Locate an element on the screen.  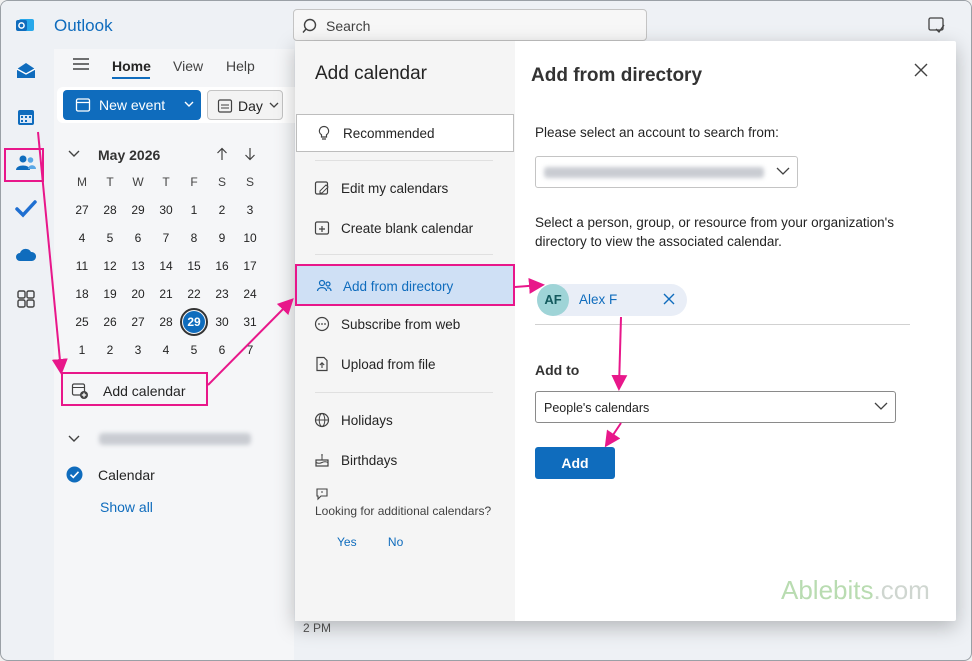
calendar-day: 20 is located at coordinates (138, 294).